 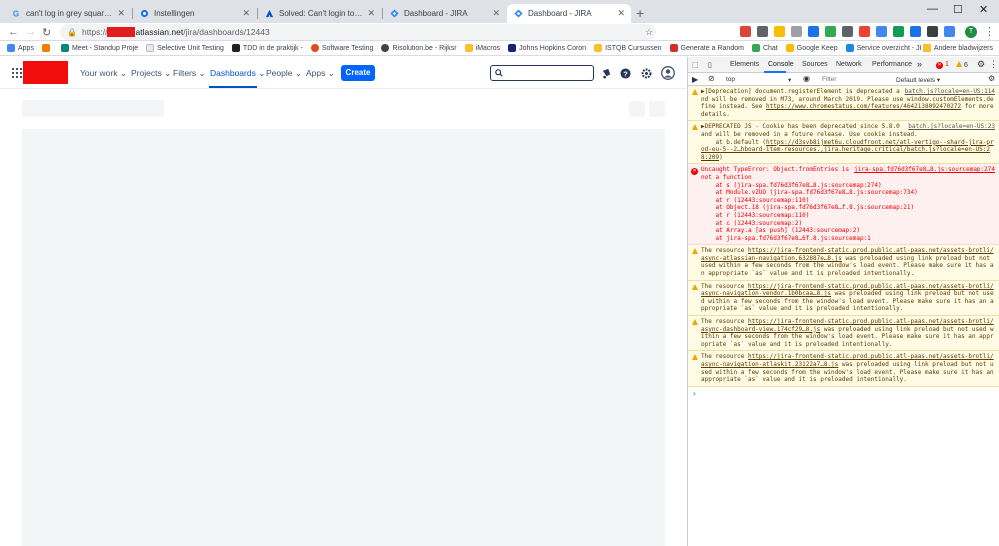 I want to click on bookmark-item: Software Testing, so click(x=341, y=48).